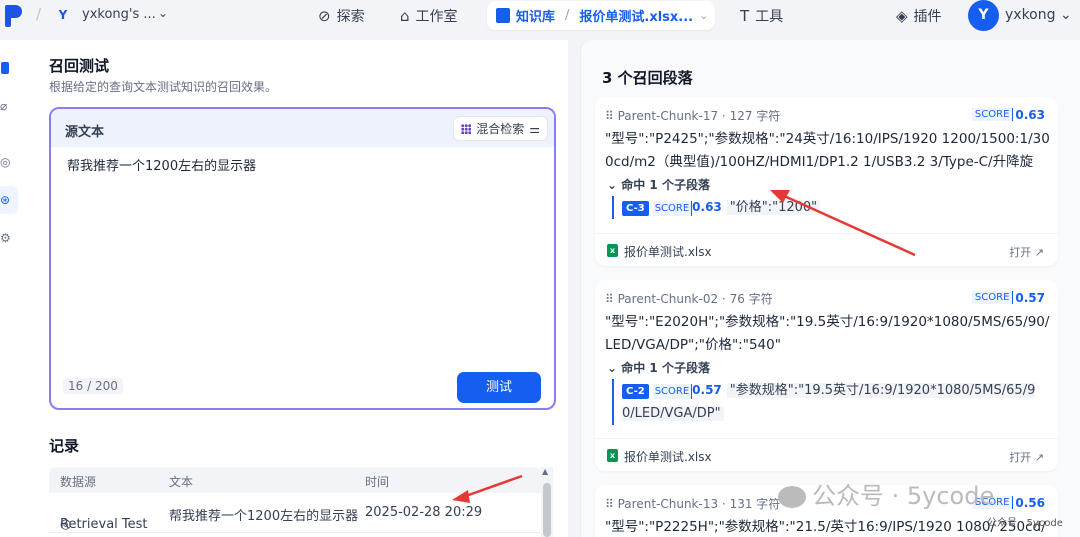 This screenshot has height=537, width=1080. I want to click on retrieval-mode-button: 混合检索 ⚌, so click(500, 128).